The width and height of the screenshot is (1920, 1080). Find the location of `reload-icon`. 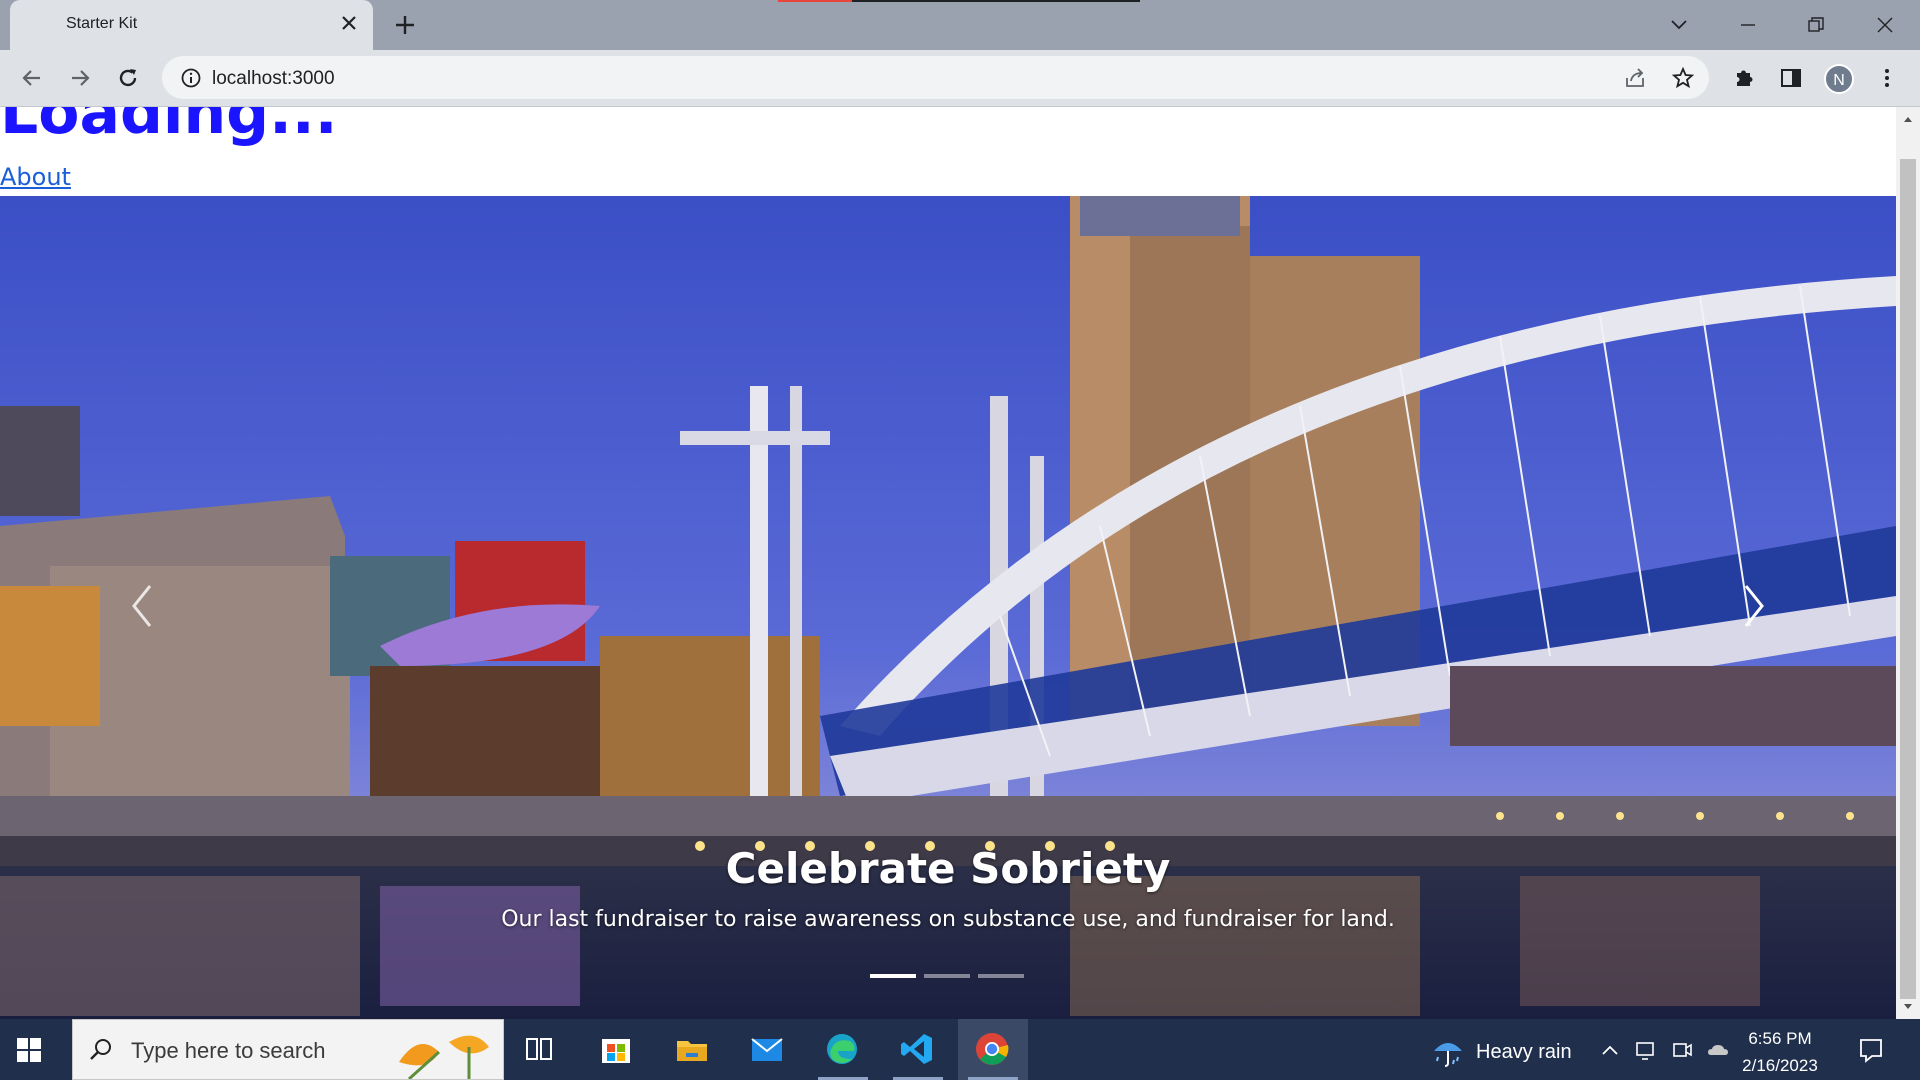

reload-icon is located at coordinates (128, 78).